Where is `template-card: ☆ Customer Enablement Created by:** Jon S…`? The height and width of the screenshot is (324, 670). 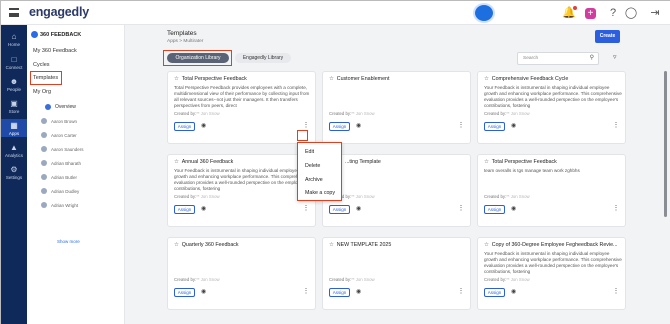
template-card: ☆ Customer Enablement Created by:** Jon S… is located at coordinates (396, 107).